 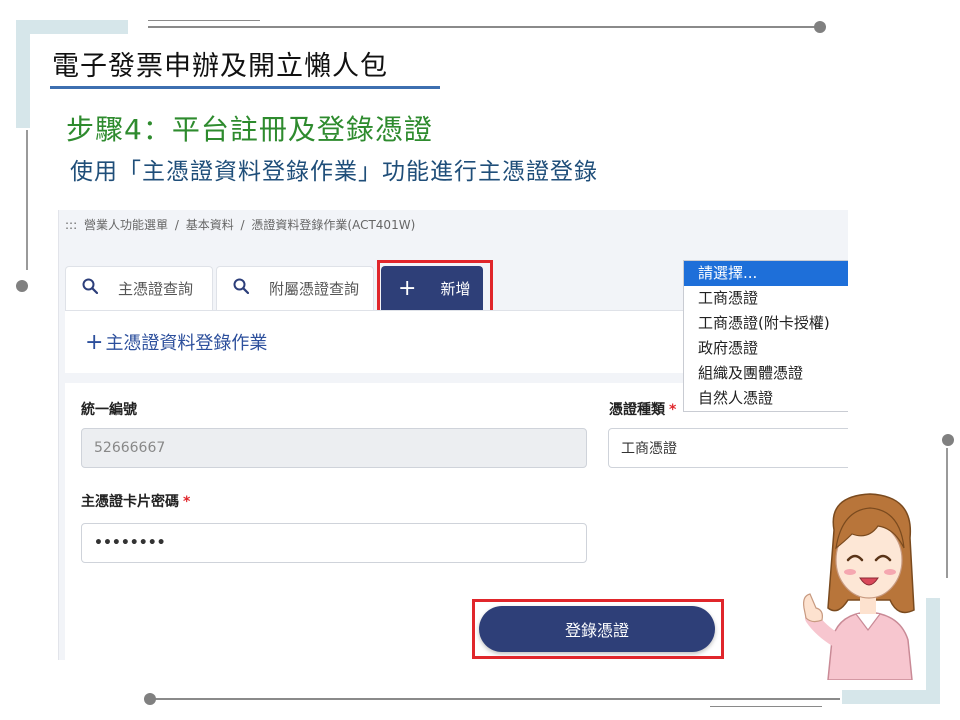 I want to click on tab-sub-cert-query: 附屬憑證查詢, so click(x=295, y=288).